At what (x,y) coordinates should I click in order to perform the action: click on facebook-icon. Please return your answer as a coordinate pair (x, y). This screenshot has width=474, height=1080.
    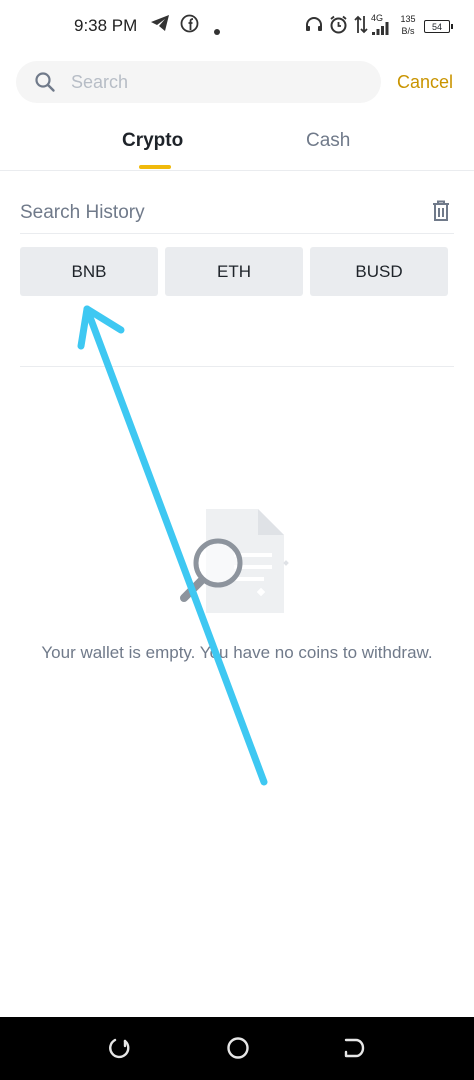
    Looking at the image, I should click on (189, 26).